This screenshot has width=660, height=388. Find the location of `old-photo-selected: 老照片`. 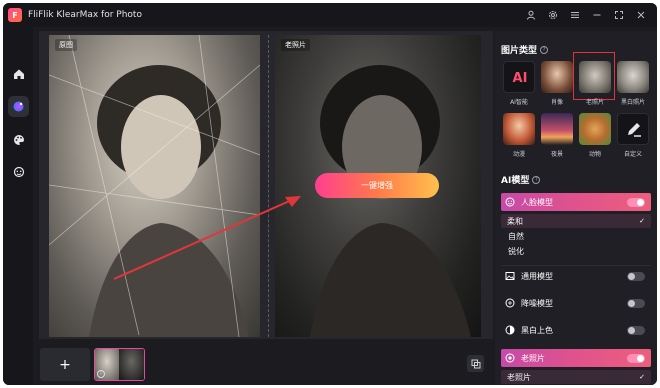

old-photo-selected: 老照片 is located at coordinates (519, 377).